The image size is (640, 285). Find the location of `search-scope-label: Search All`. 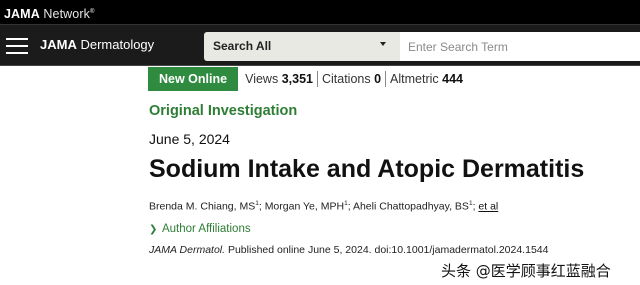

search-scope-label: Search All is located at coordinates (242, 46).